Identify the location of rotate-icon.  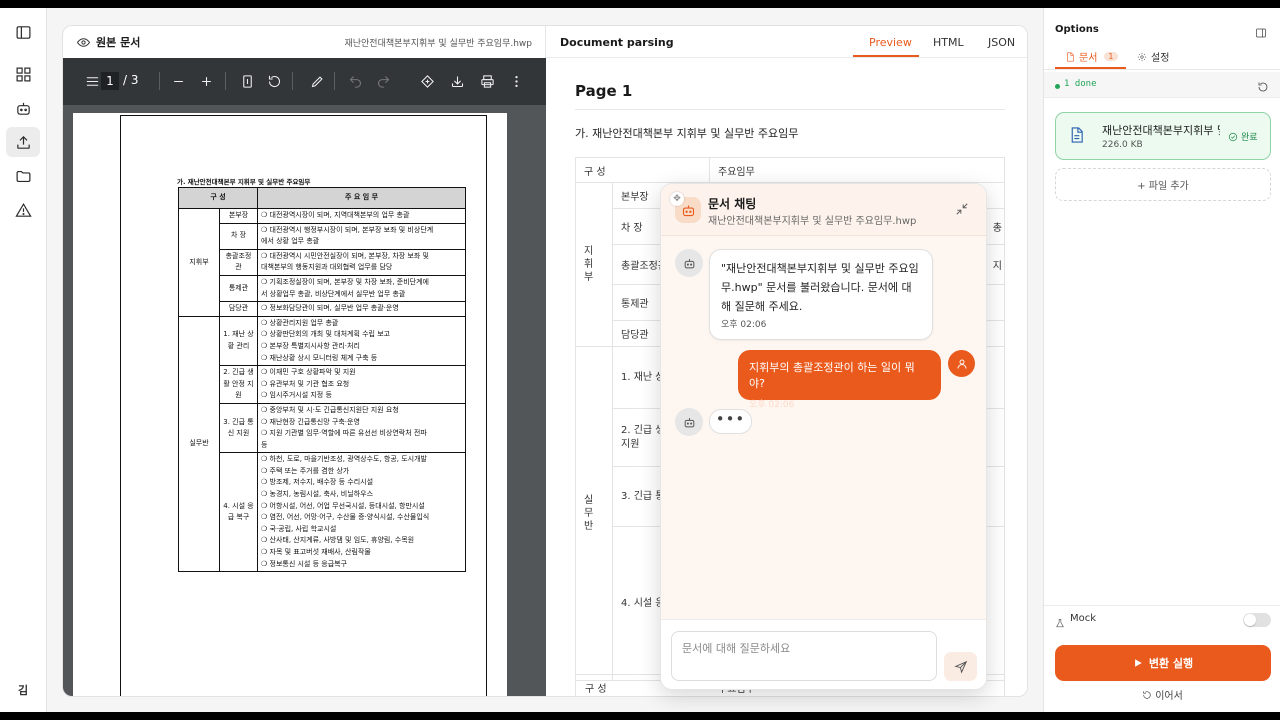
(274, 81).